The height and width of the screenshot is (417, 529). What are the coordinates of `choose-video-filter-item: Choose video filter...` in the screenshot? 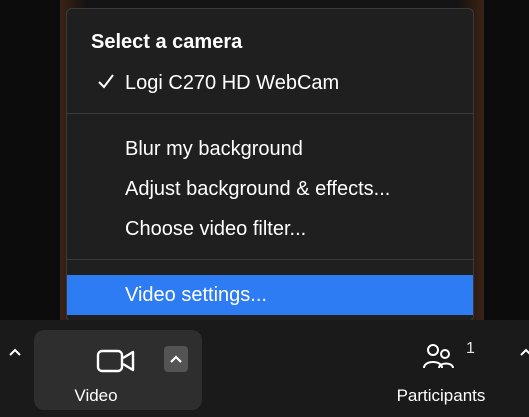 It's located at (270, 229).